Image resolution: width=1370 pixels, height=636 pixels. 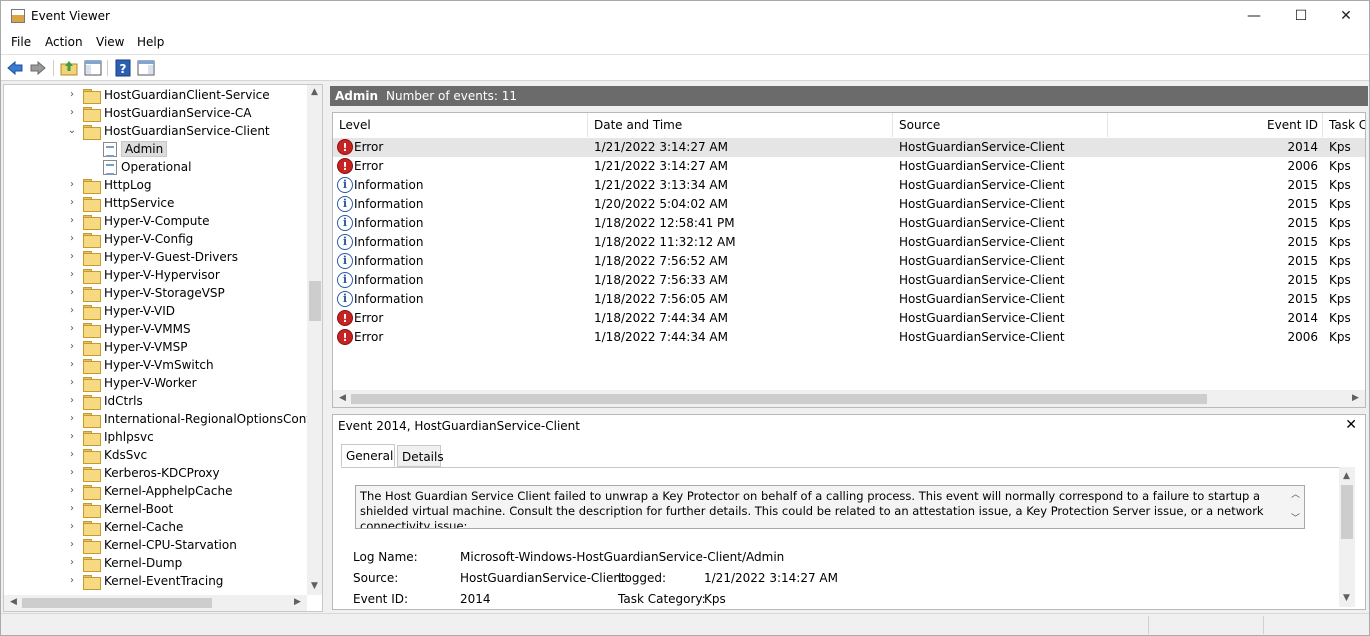 What do you see at coordinates (15, 68) in the screenshot?
I see `back-arrow-icon` at bounding box center [15, 68].